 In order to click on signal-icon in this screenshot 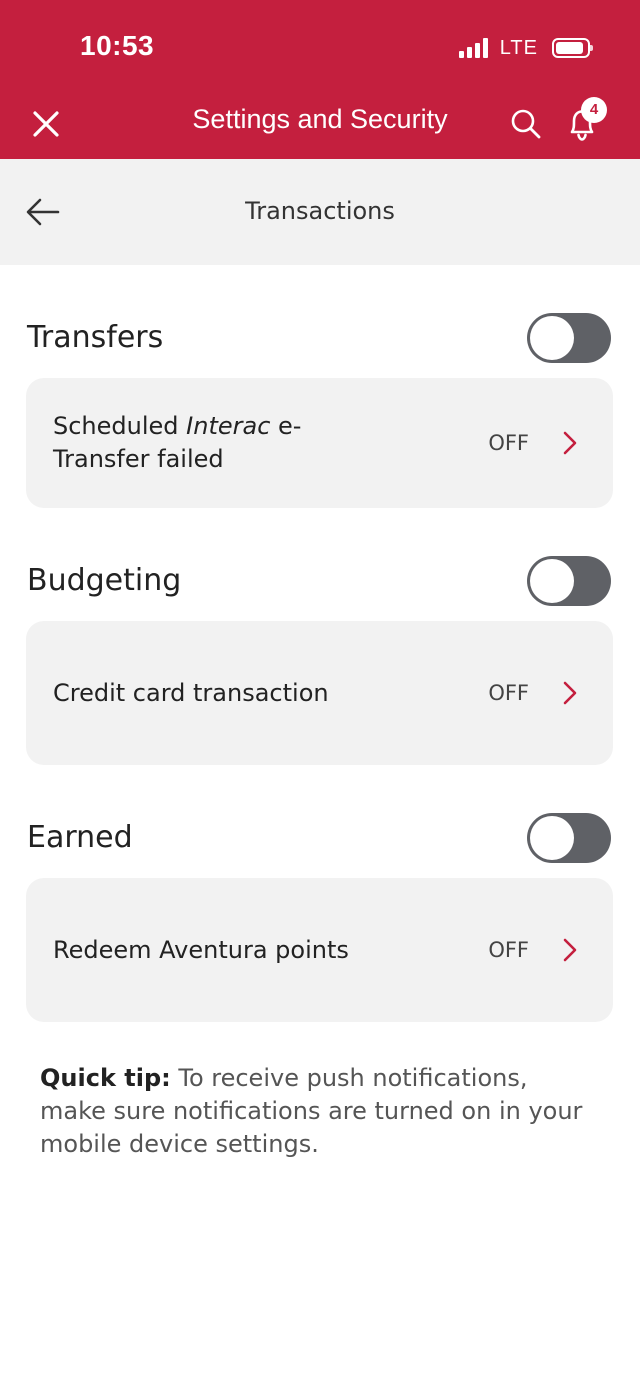, I will do `click(473, 48)`.